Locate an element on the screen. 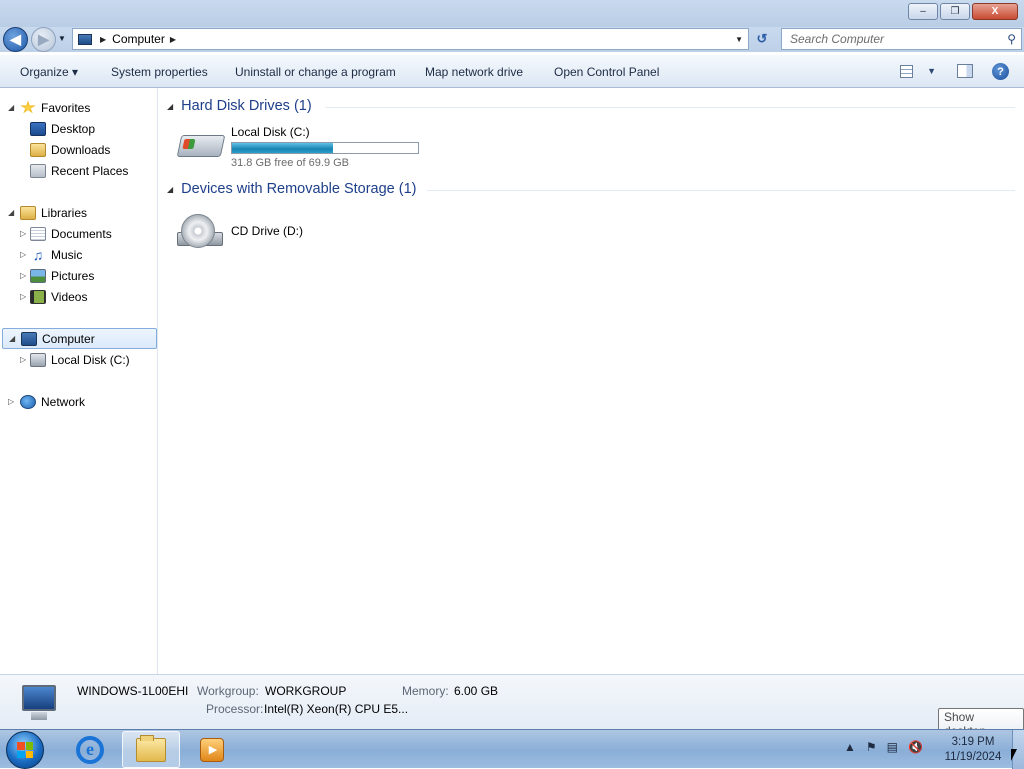  nav-network: ▷ Network is located at coordinates (46, 401).